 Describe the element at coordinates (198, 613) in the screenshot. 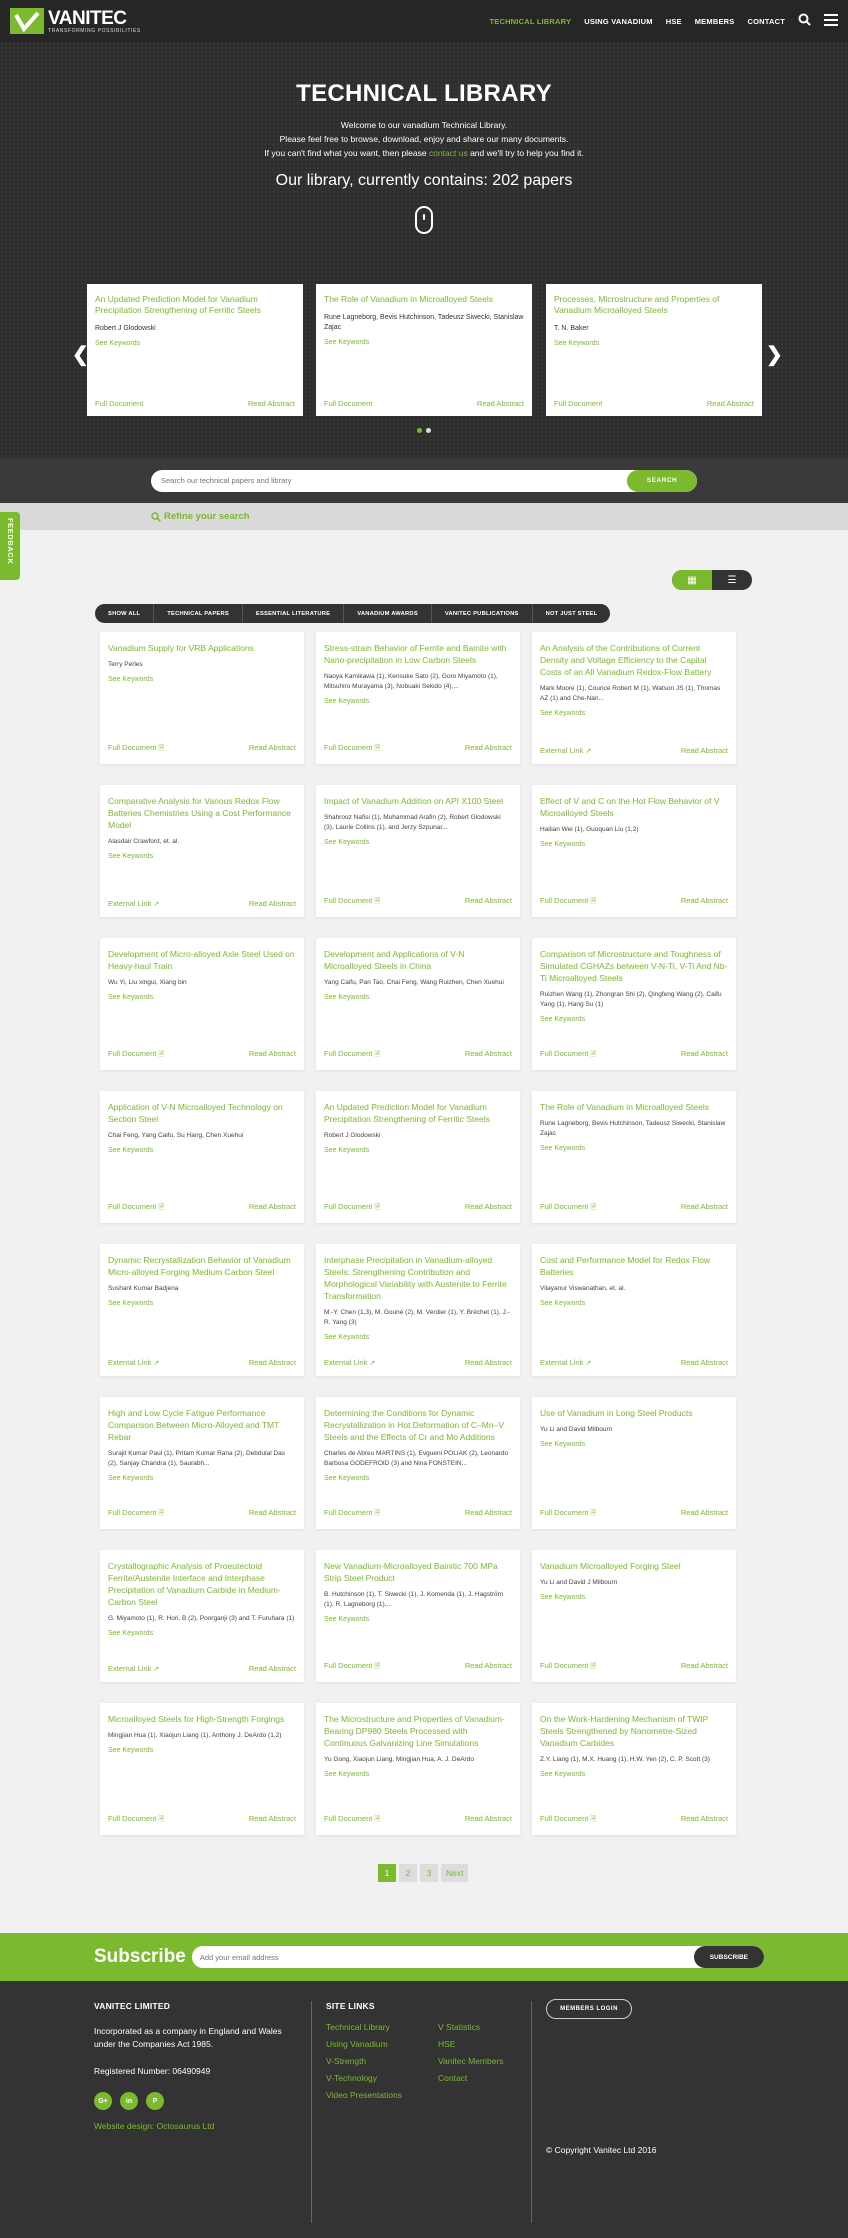

I see `filter-technical-papers: TECHNICAL PAPERS` at that location.